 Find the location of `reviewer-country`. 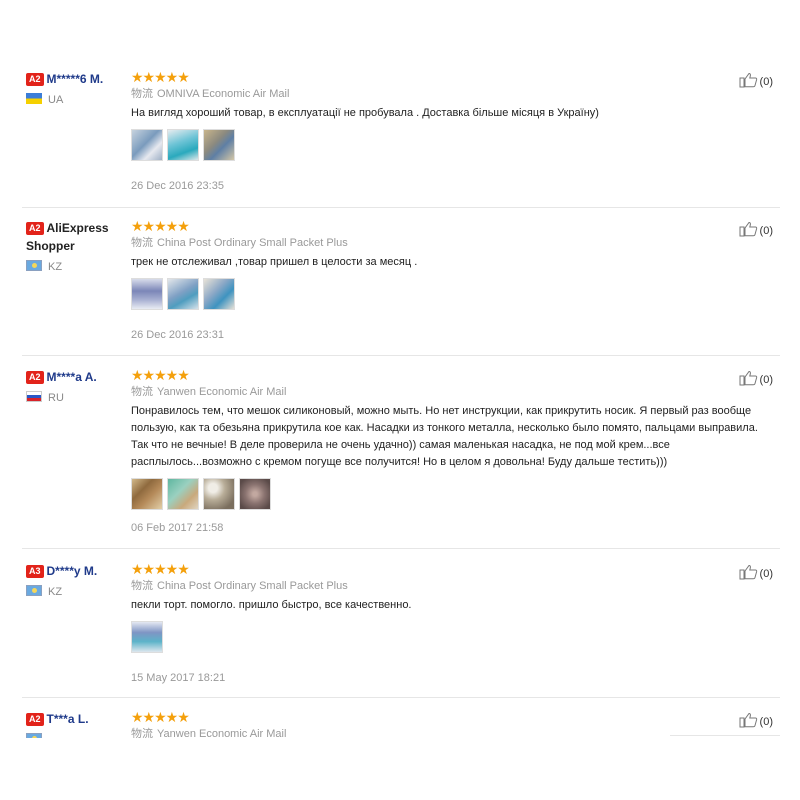

reviewer-country is located at coordinates (76, 735).